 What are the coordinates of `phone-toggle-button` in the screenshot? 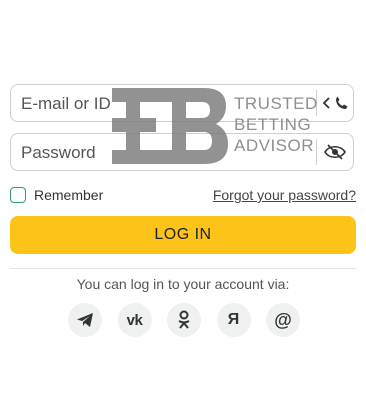 It's located at (334, 103).